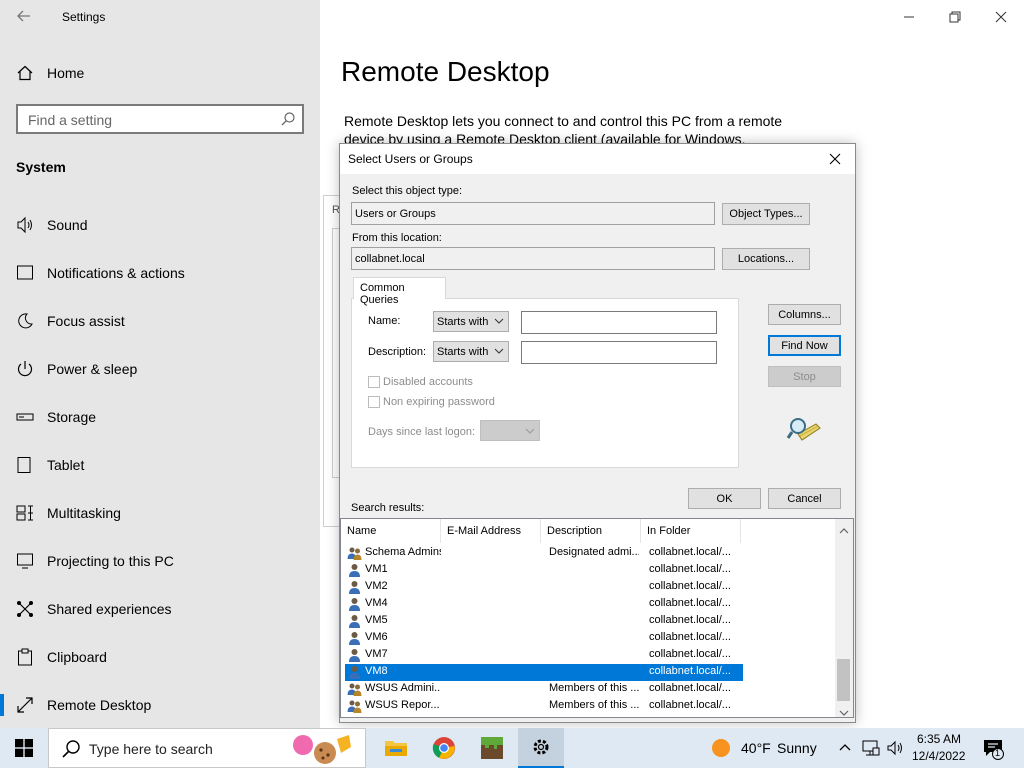 Image resolution: width=1024 pixels, height=770 pixels. Describe the element at coordinates (407, 191) in the screenshot. I see `object-type-label: Select this object type:` at that location.